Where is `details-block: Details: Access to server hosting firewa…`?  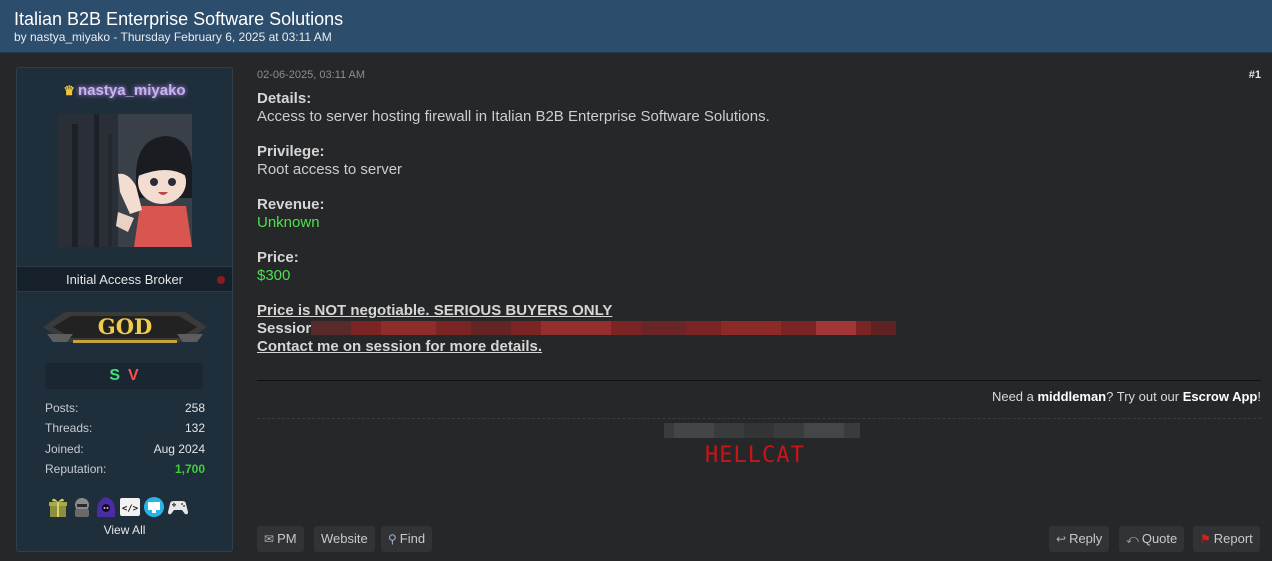 details-block: Details: Access to server hosting firewa… is located at coordinates (757, 108).